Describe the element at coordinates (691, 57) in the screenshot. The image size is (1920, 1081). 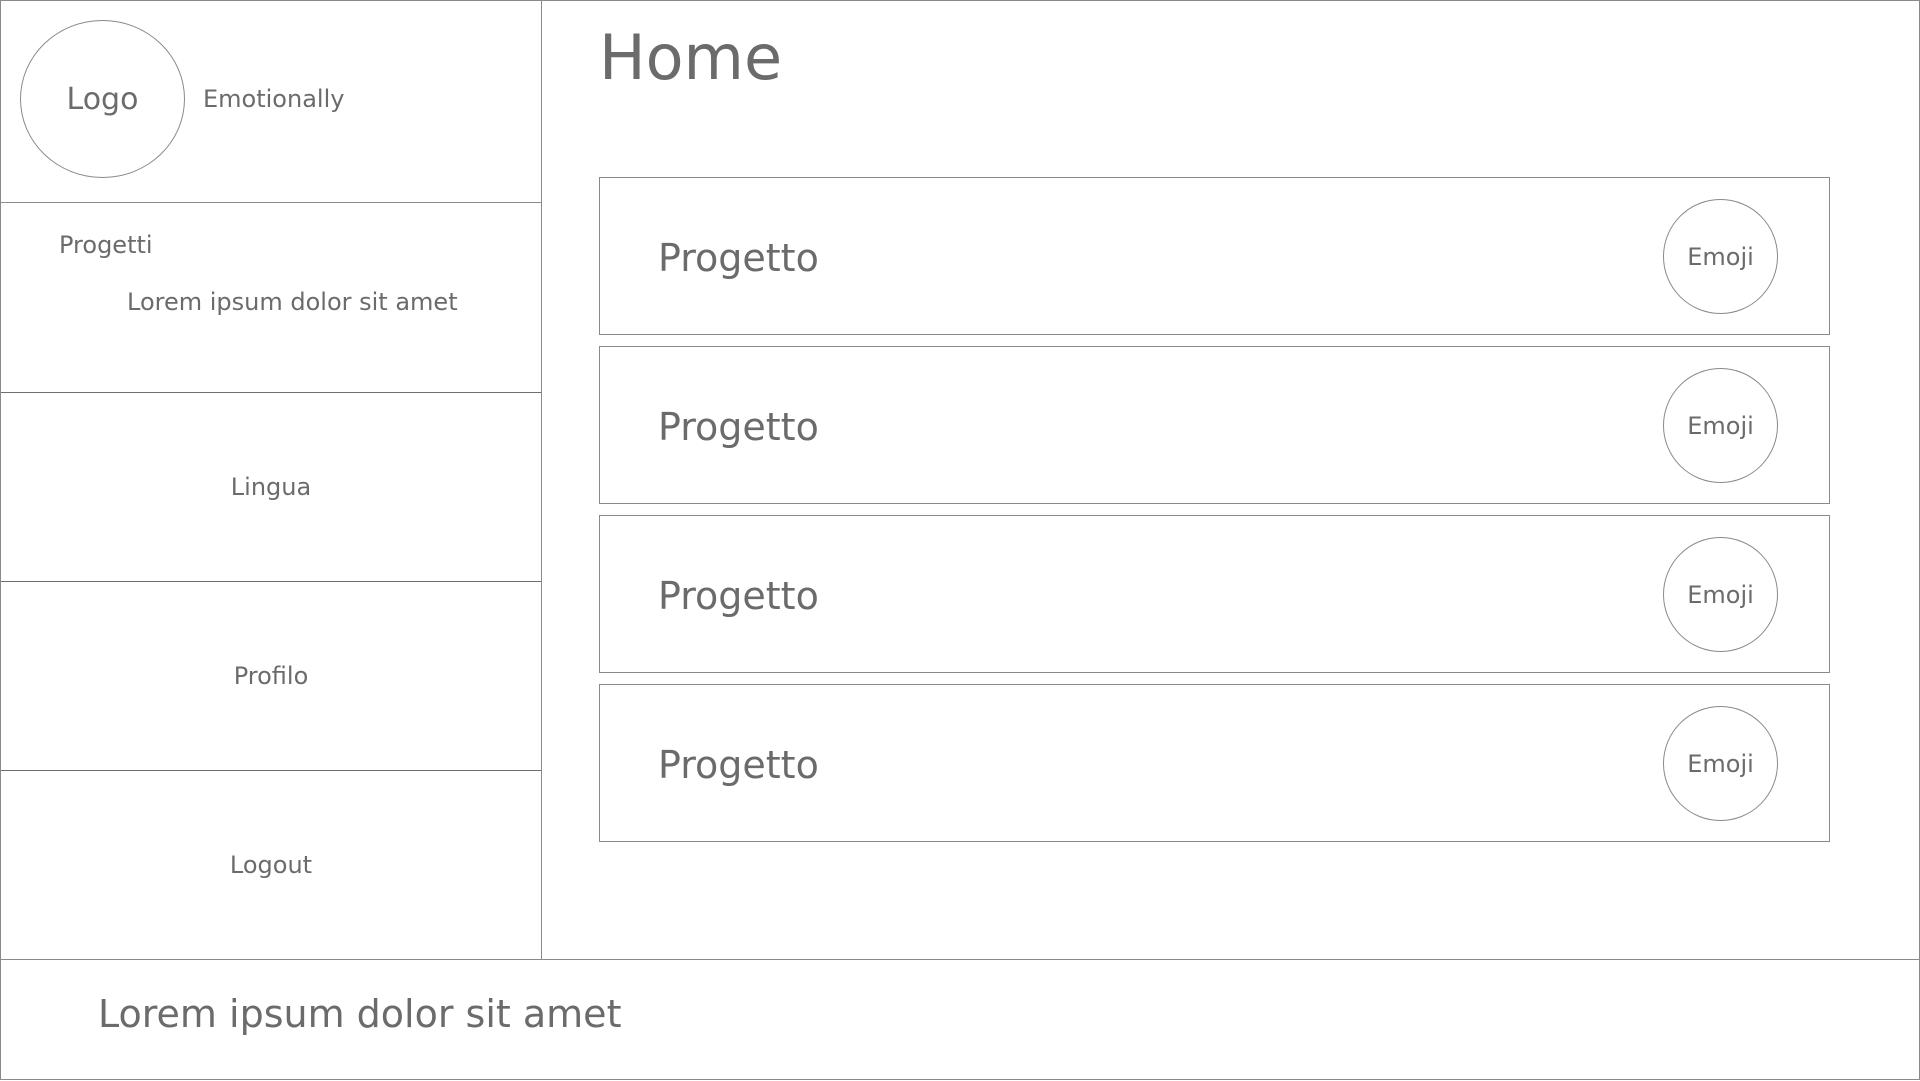
I see `page-title: Home` at that location.